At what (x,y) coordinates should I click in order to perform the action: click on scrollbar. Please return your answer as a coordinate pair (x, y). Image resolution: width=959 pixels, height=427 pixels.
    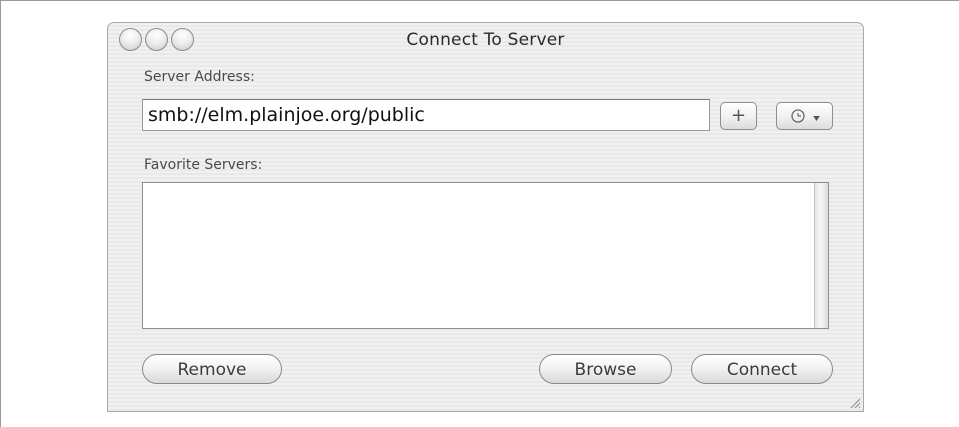
    Looking at the image, I should click on (821, 255).